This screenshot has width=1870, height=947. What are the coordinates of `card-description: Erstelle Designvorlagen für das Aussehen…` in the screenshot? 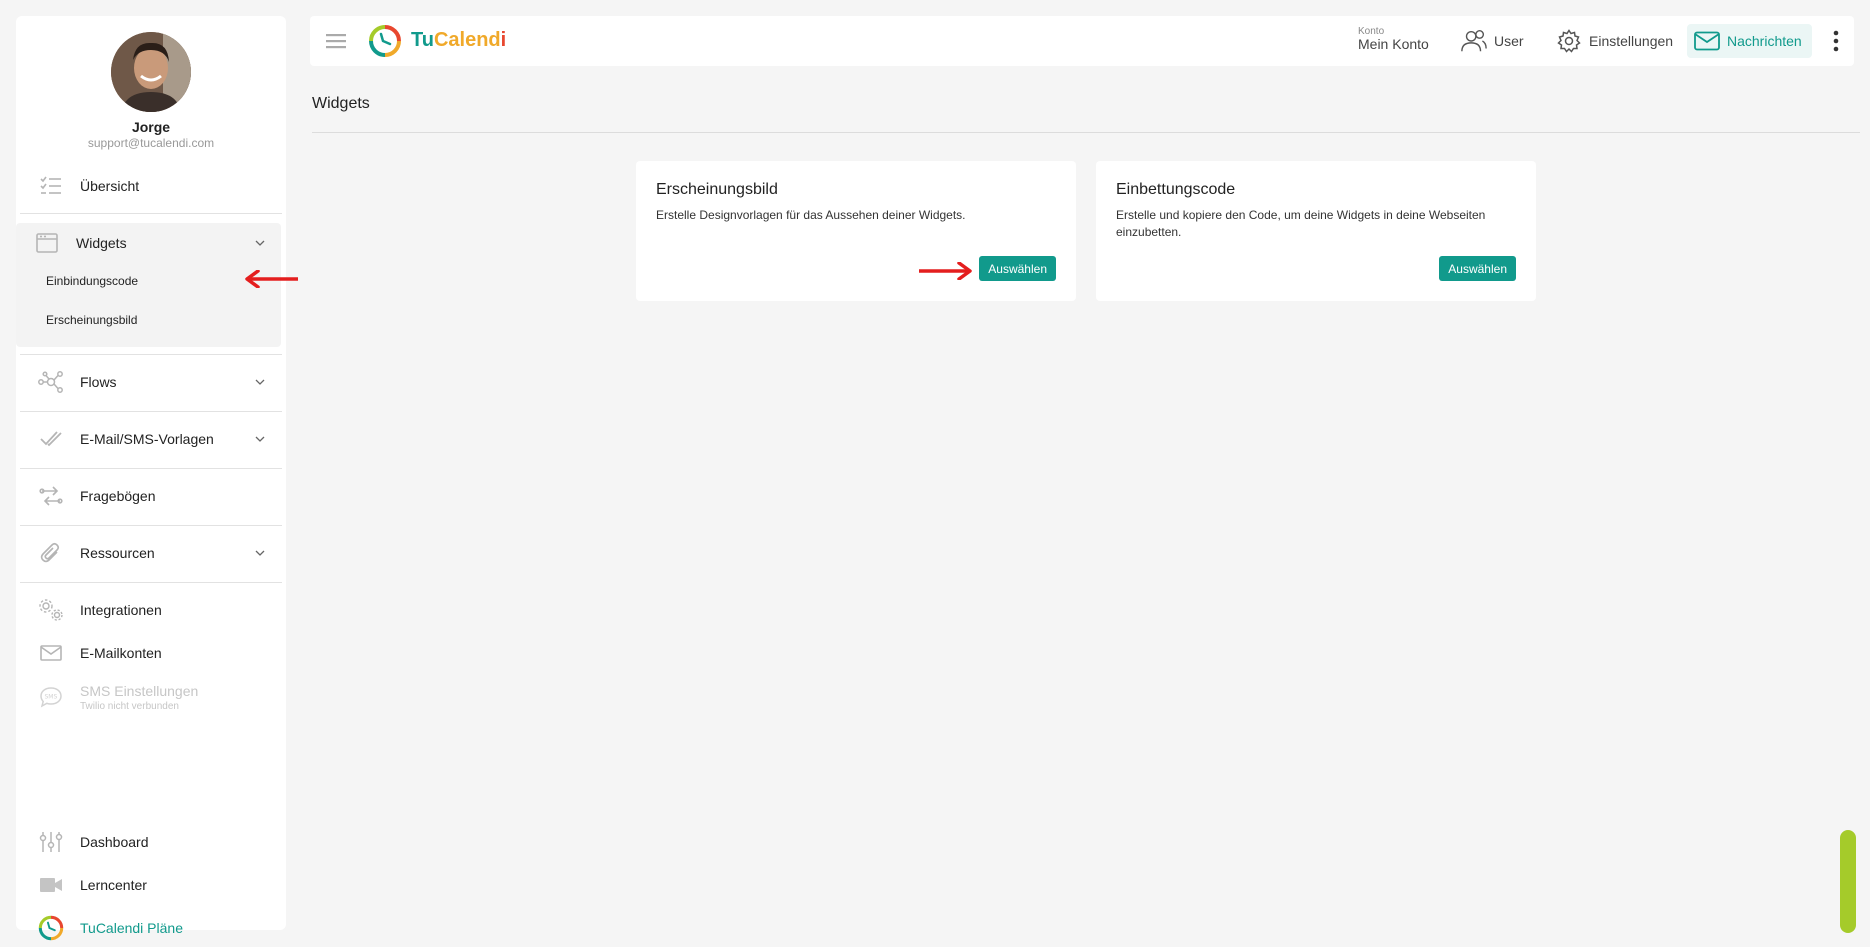 It's located at (811, 215).